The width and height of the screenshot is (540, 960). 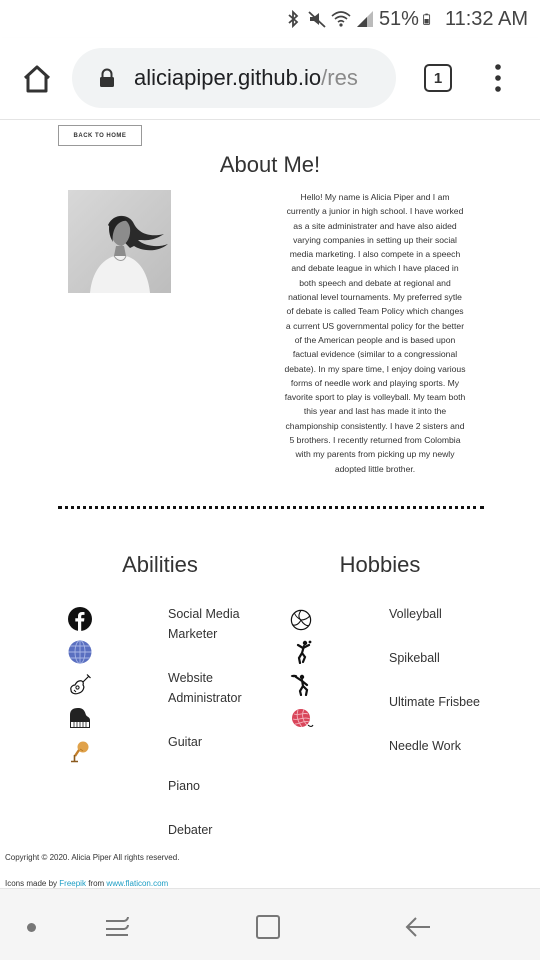 I want to click on recent-apps-icon, so click(x=117, y=926).